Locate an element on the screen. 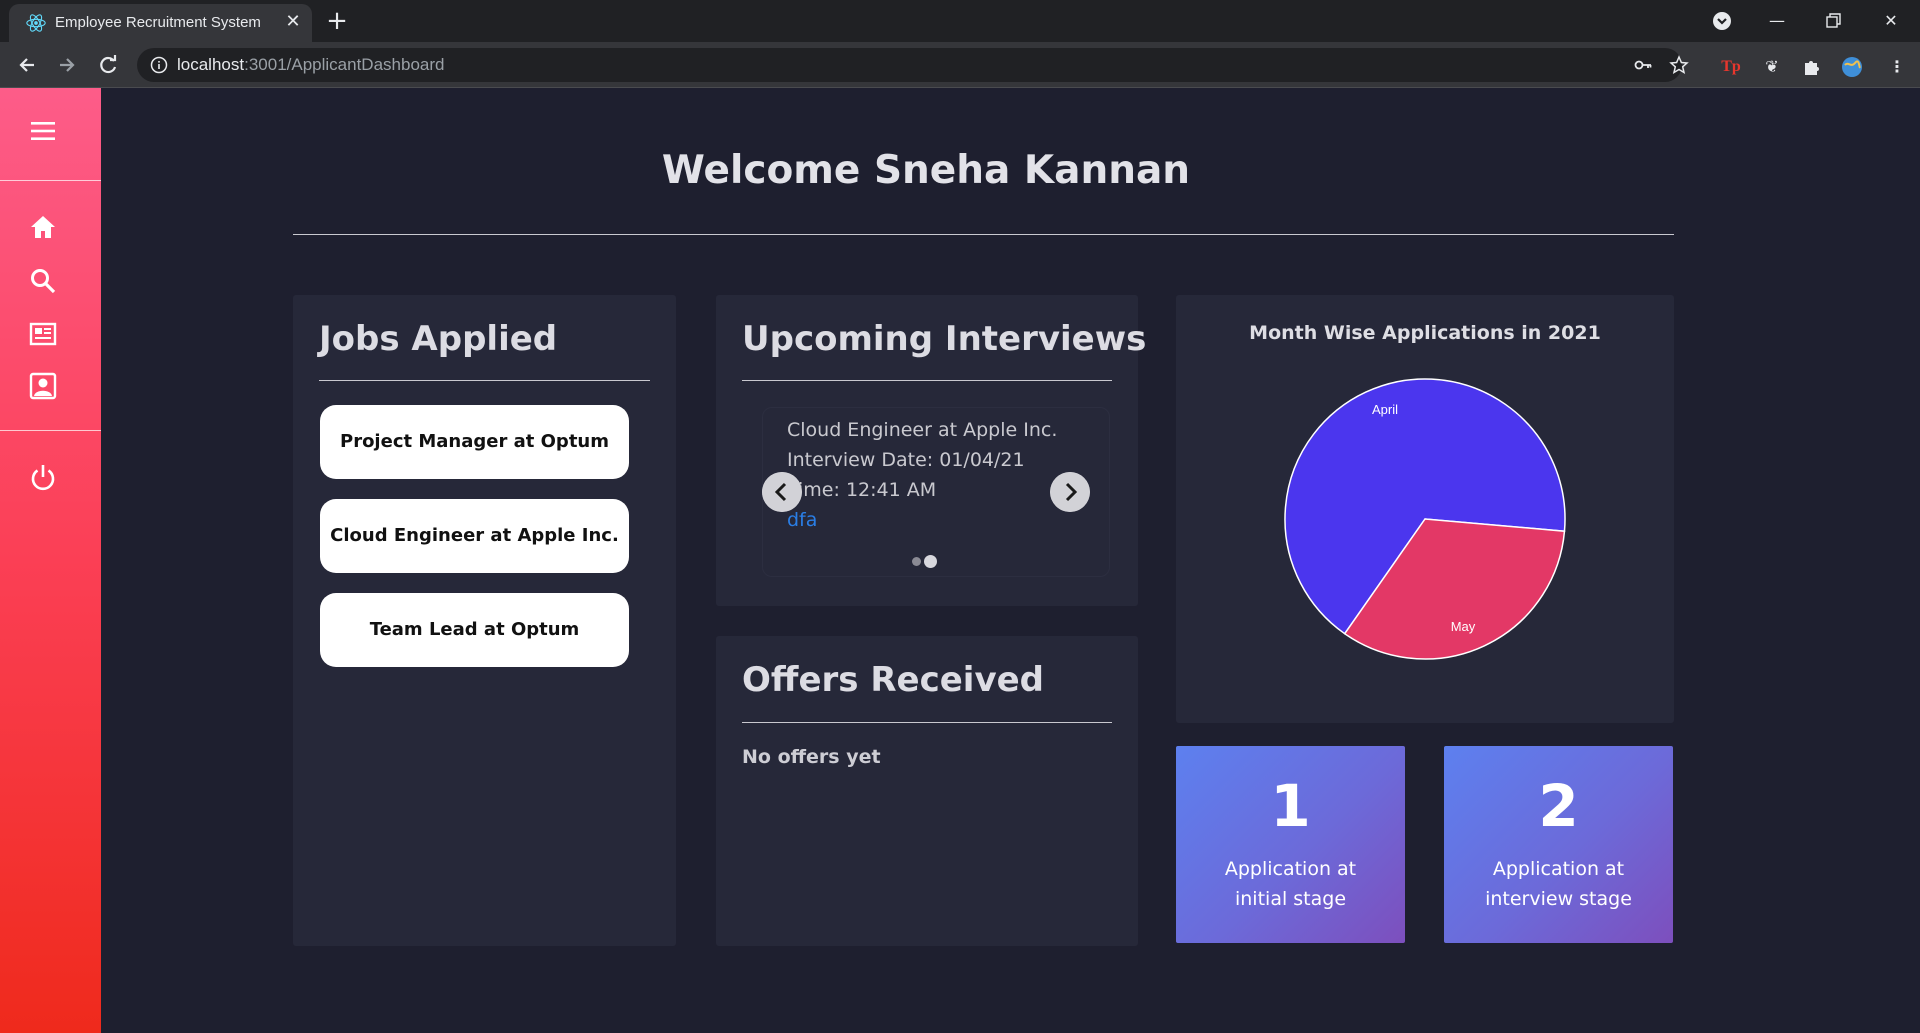 Image resolution: width=1920 pixels, height=1033 pixels. home-icon is located at coordinates (43, 227).